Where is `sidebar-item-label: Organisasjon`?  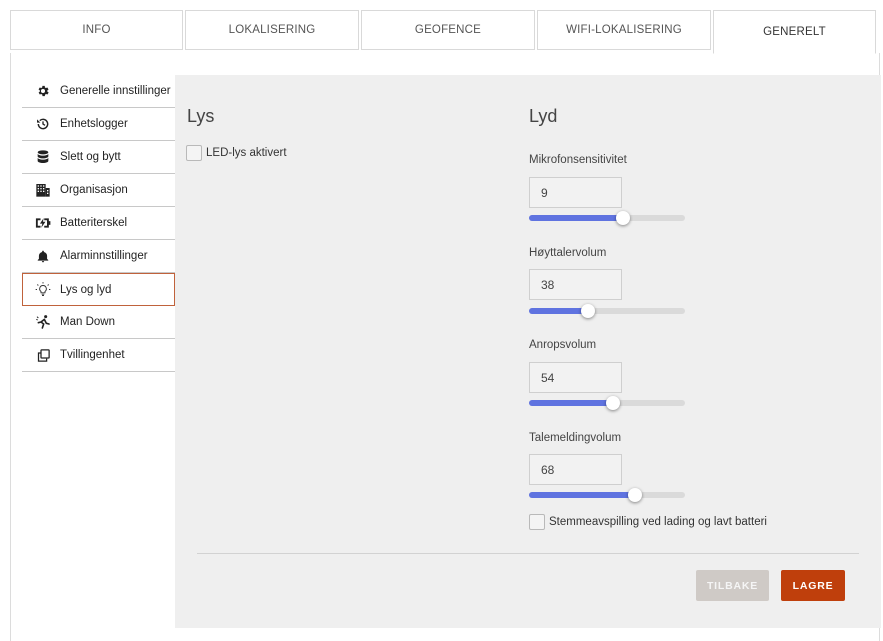
sidebar-item-label: Organisasjon is located at coordinates (94, 190).